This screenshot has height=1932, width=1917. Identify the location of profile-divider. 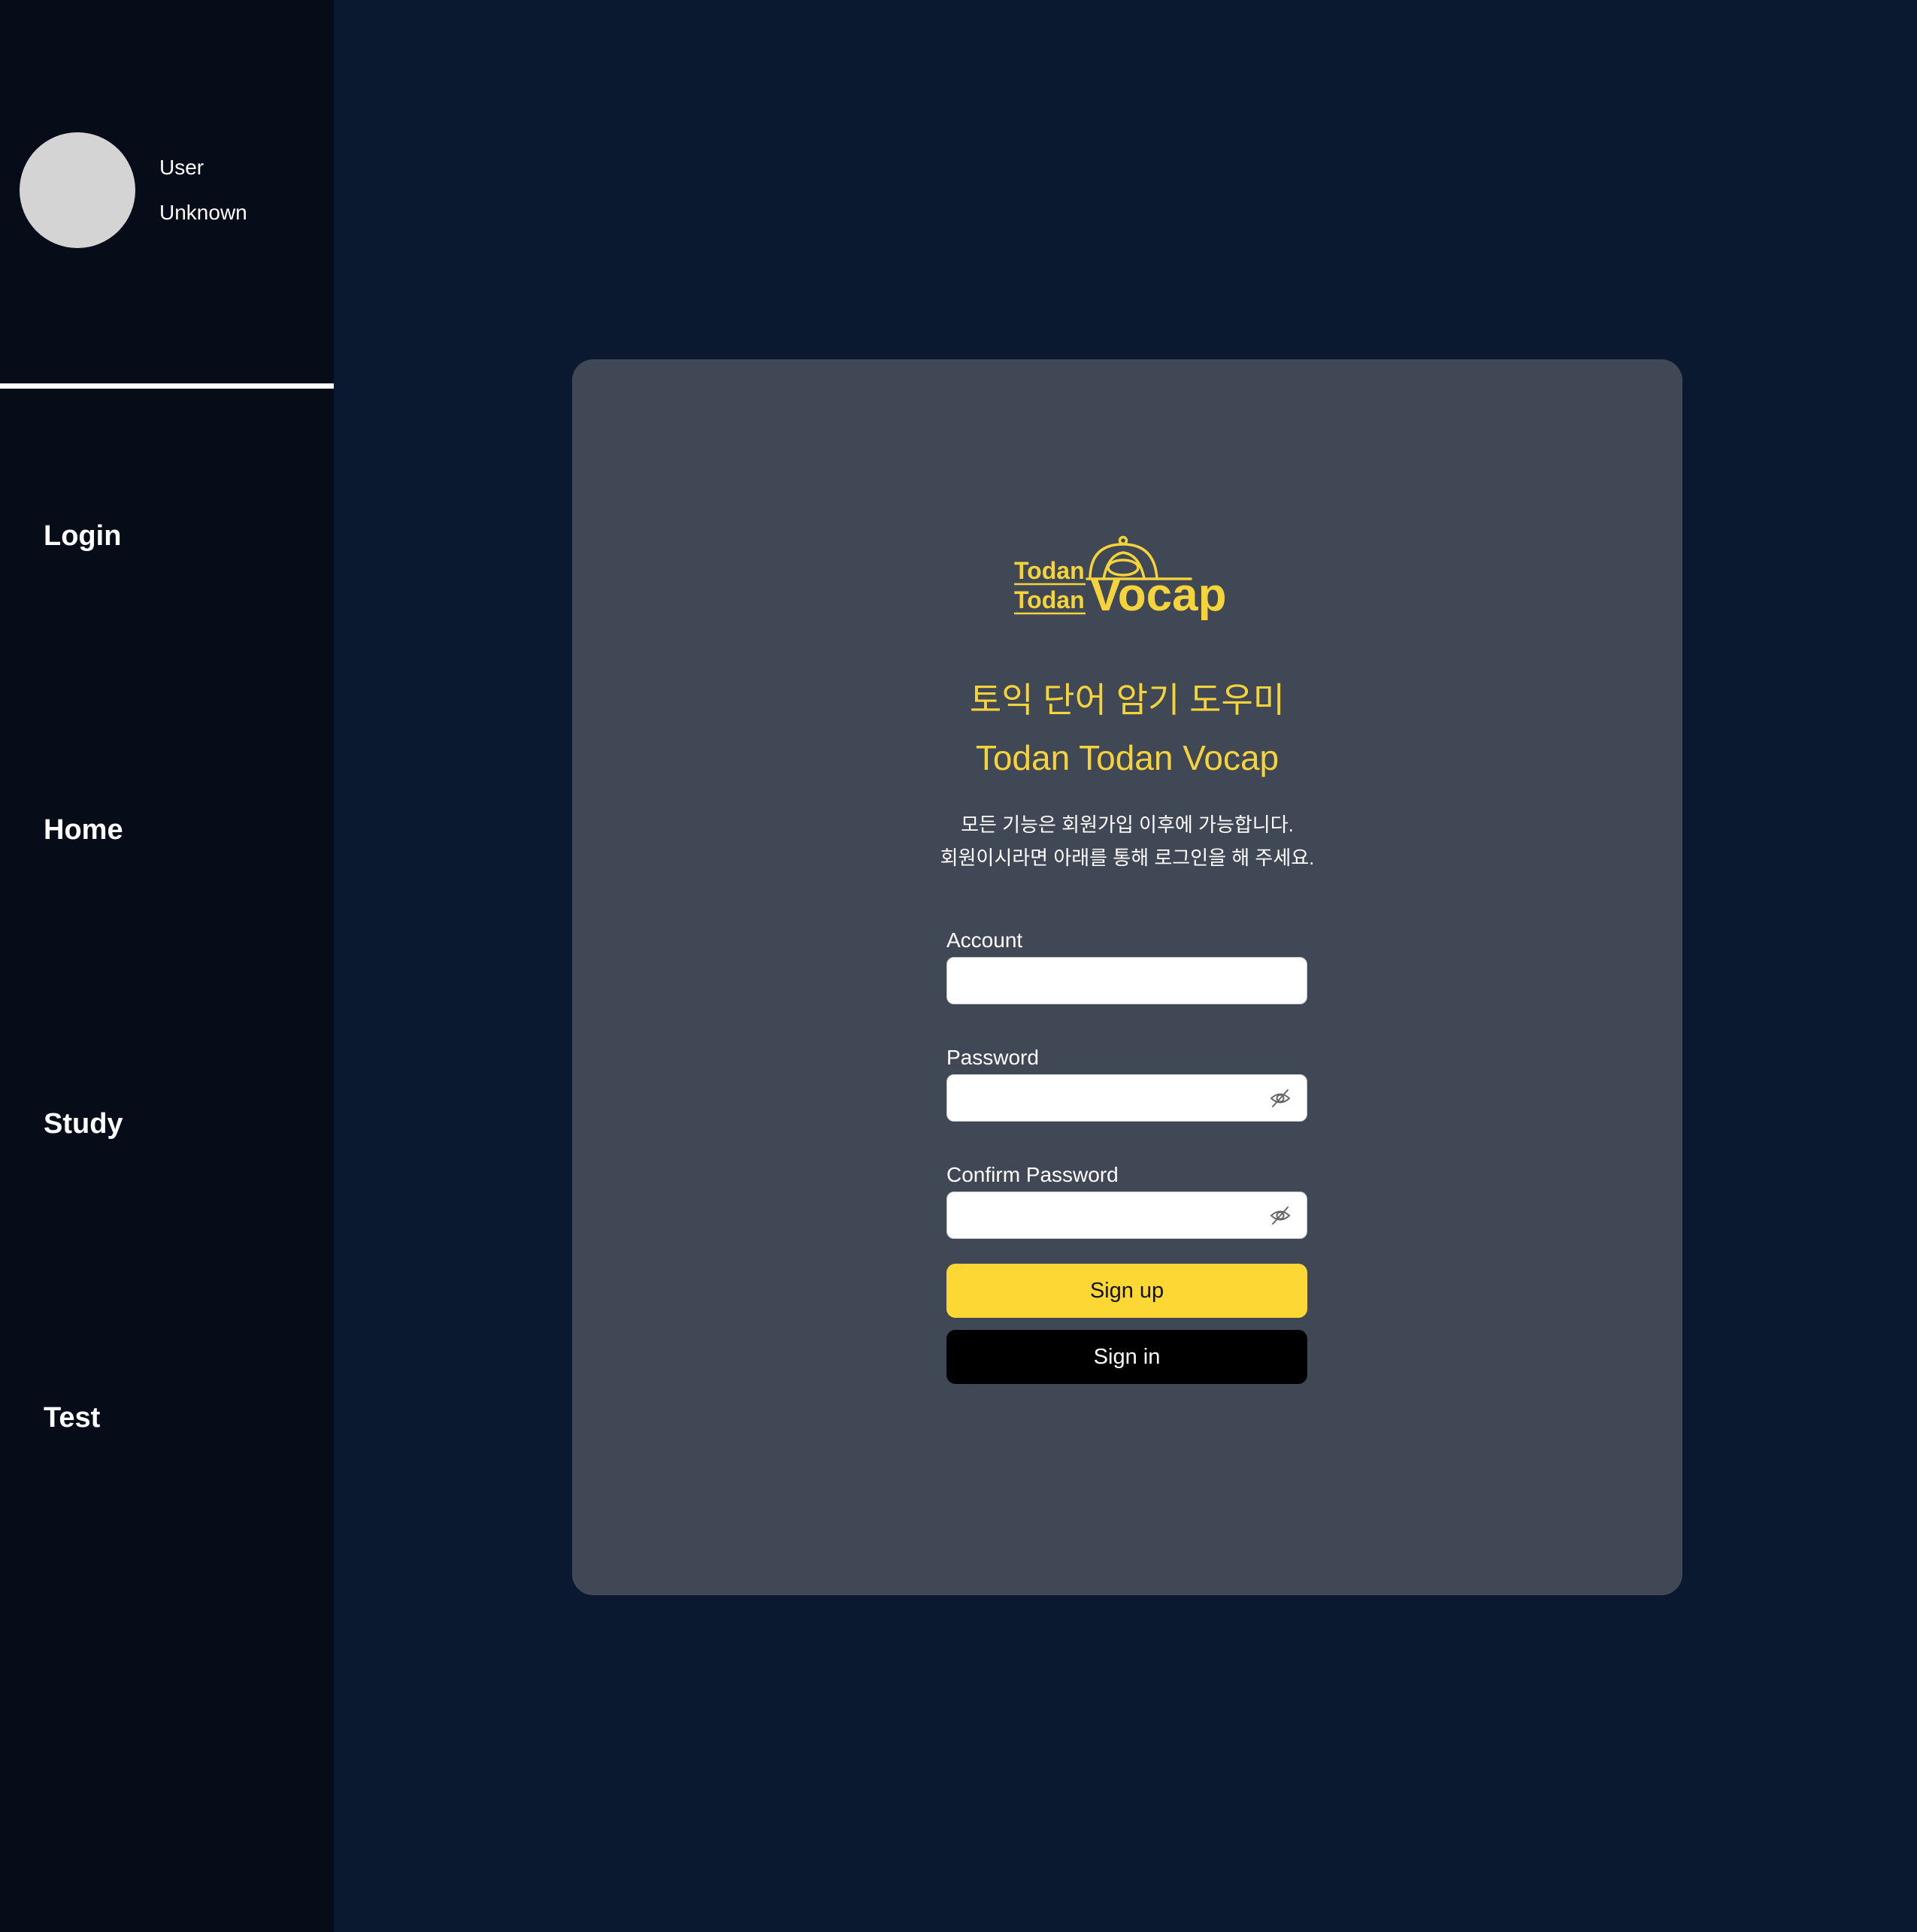
(167, 386).